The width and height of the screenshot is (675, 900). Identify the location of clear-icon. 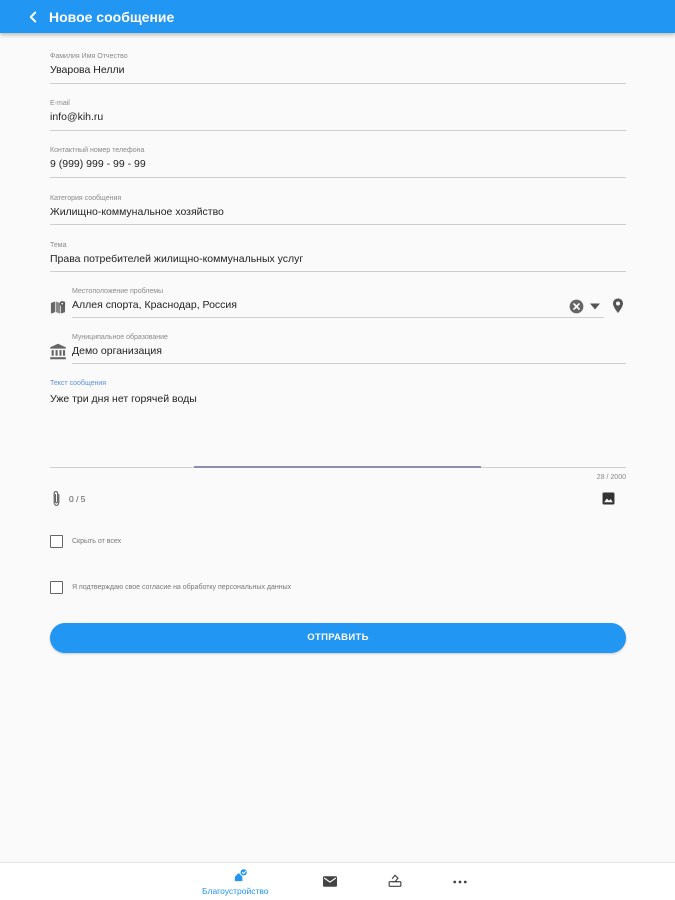
(576, 306).